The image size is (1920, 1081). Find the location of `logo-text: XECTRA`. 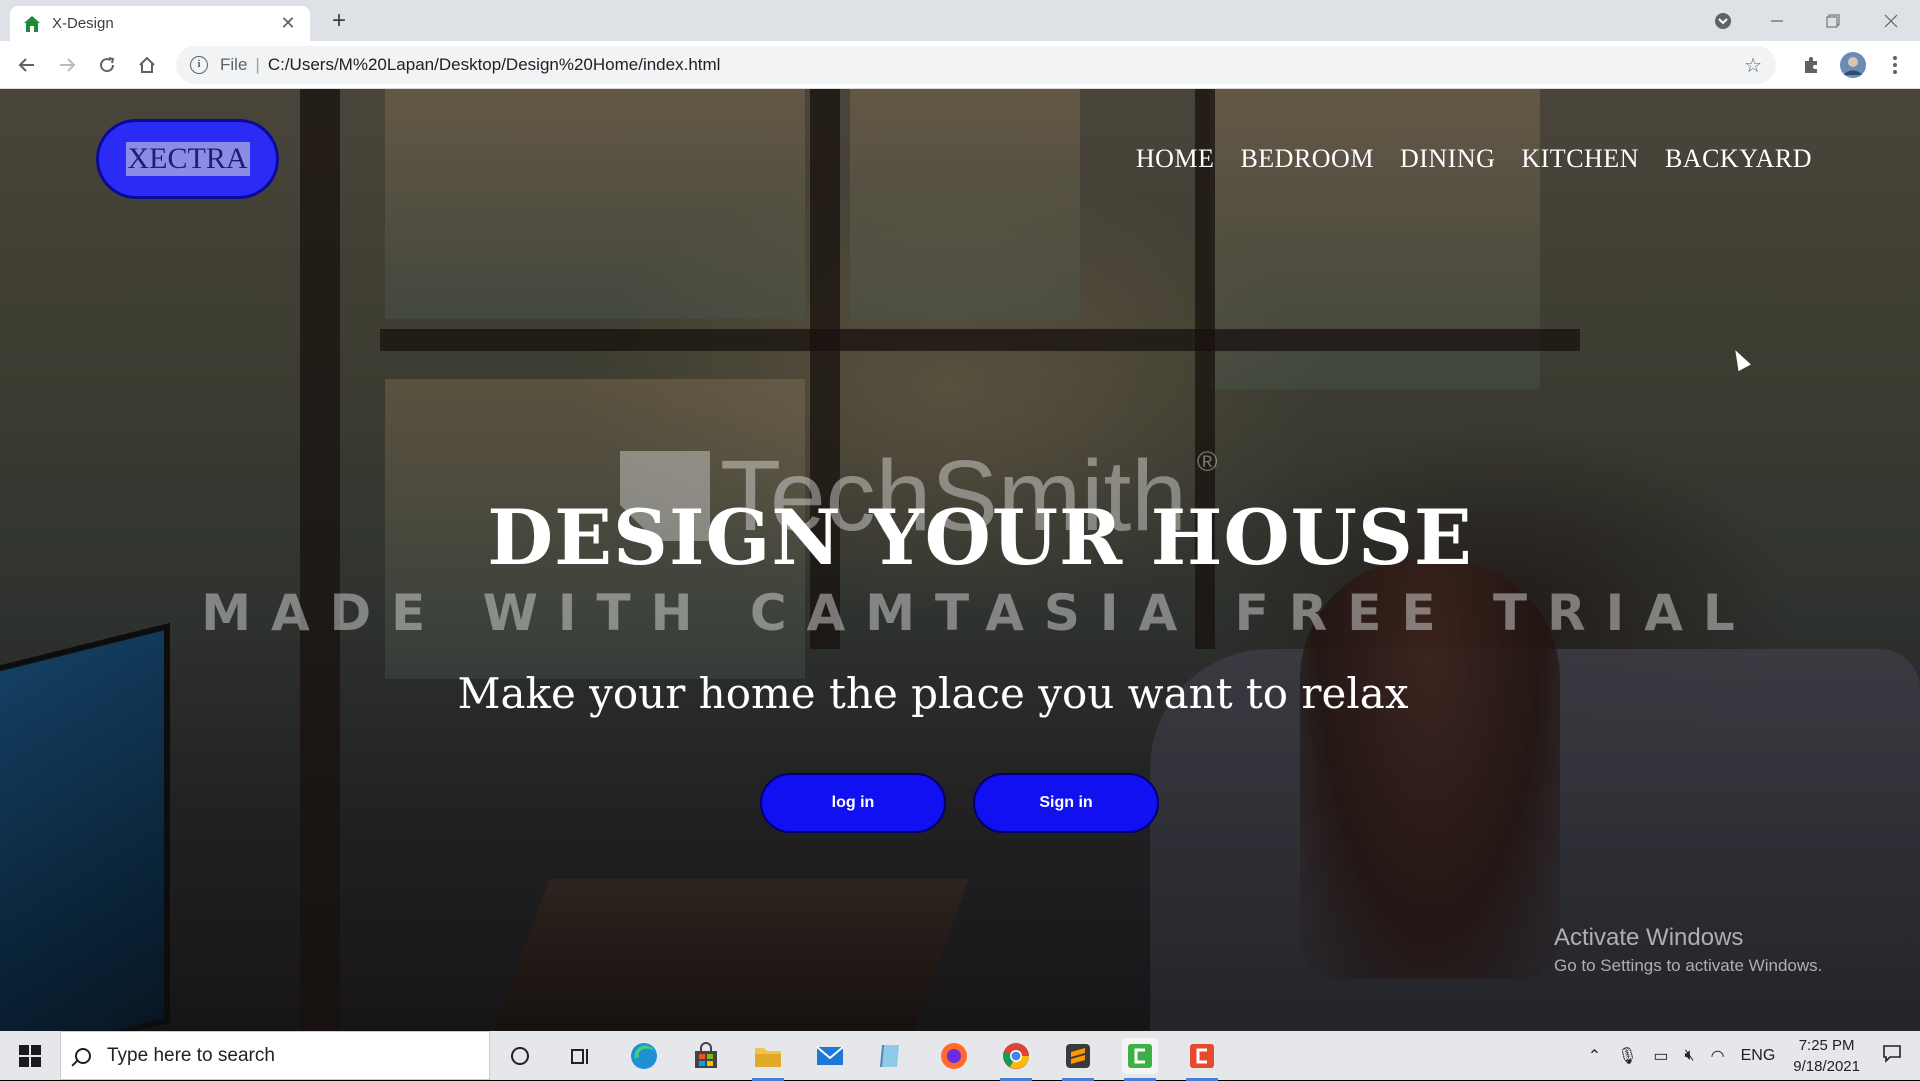

logo-text: XECTRA is located at coordinates (187, 159).